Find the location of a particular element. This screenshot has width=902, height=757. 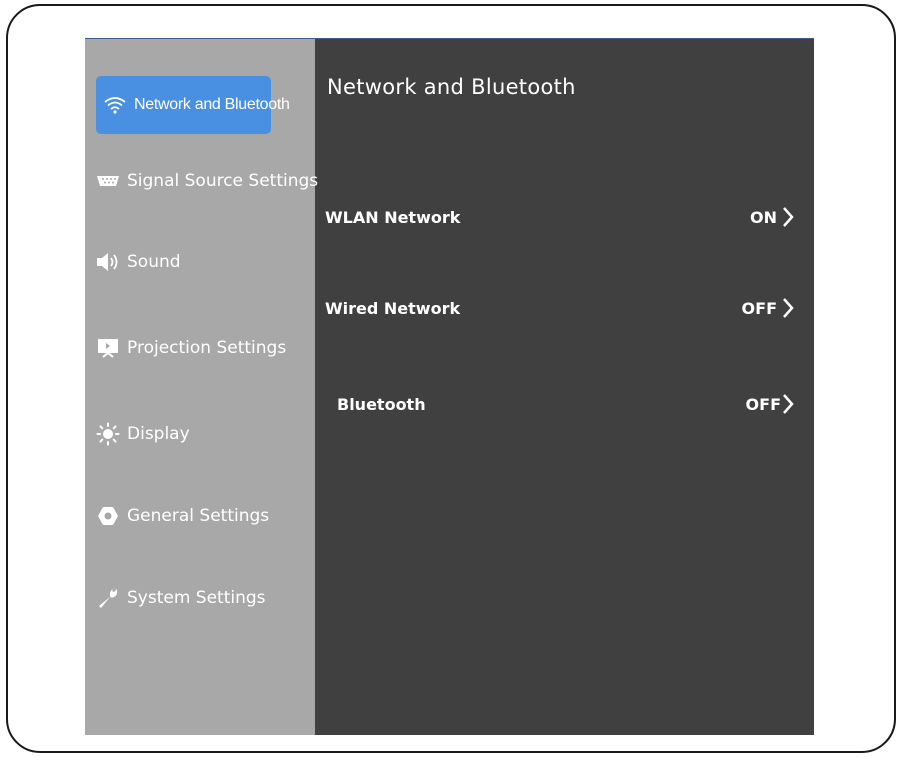

sidebar-item-display: Display is located at coordinates (142, 434).